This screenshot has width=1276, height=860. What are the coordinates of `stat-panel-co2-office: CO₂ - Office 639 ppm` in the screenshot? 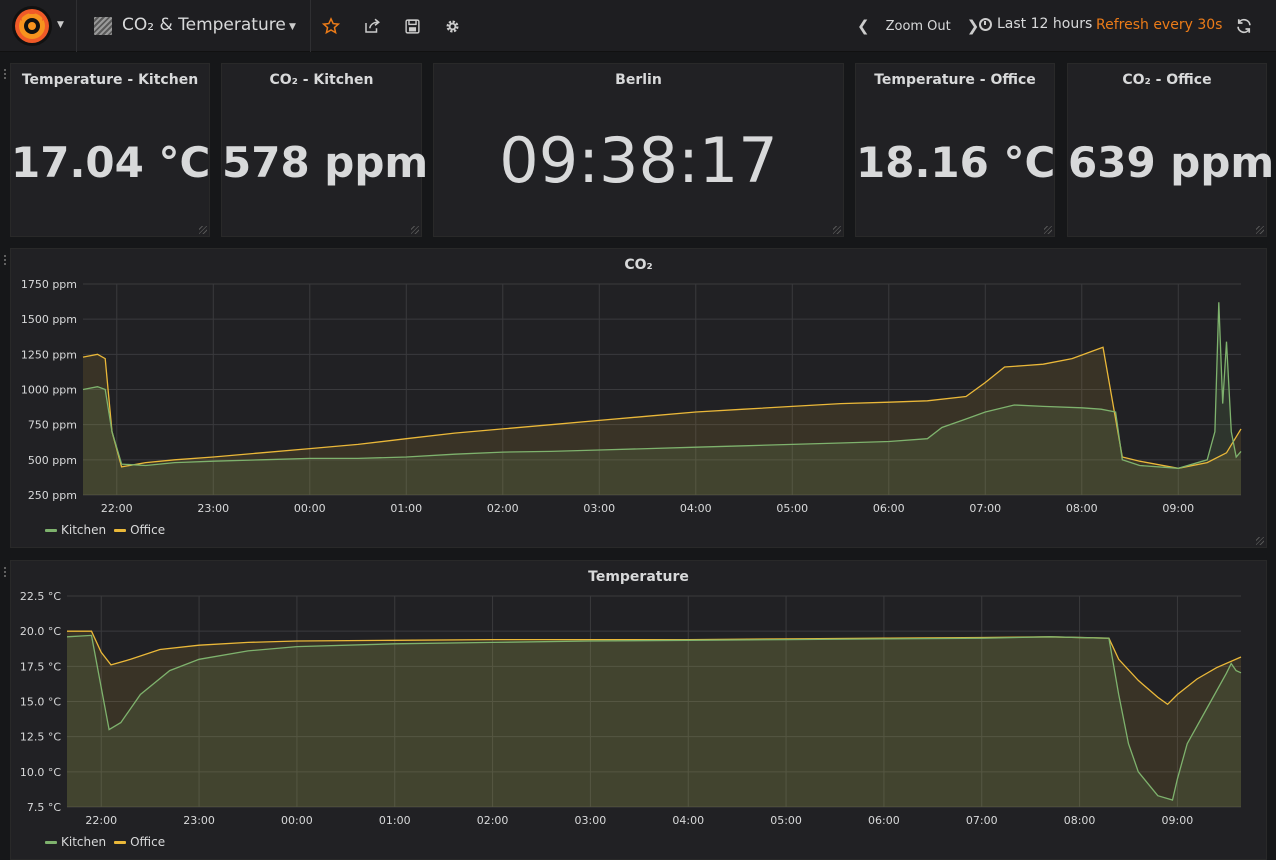 It's located at (1171, 150).